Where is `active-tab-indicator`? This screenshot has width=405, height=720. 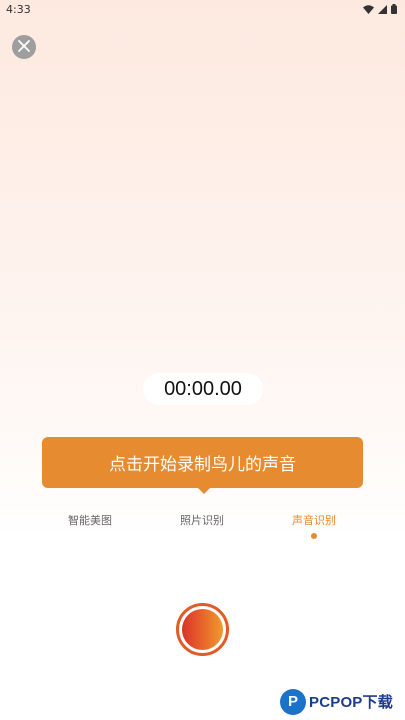 active-tab-indicator is located at coordinates (314, 536).